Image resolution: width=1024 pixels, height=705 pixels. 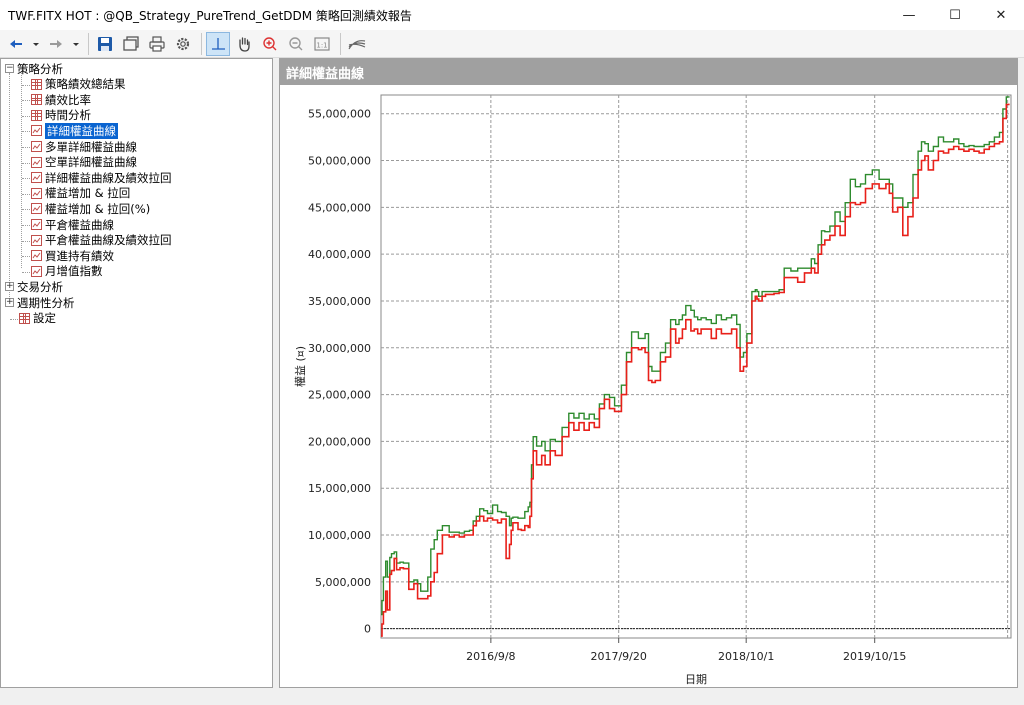 I want to click on tree-item: − 策略分析, so click(x=34, y=68).